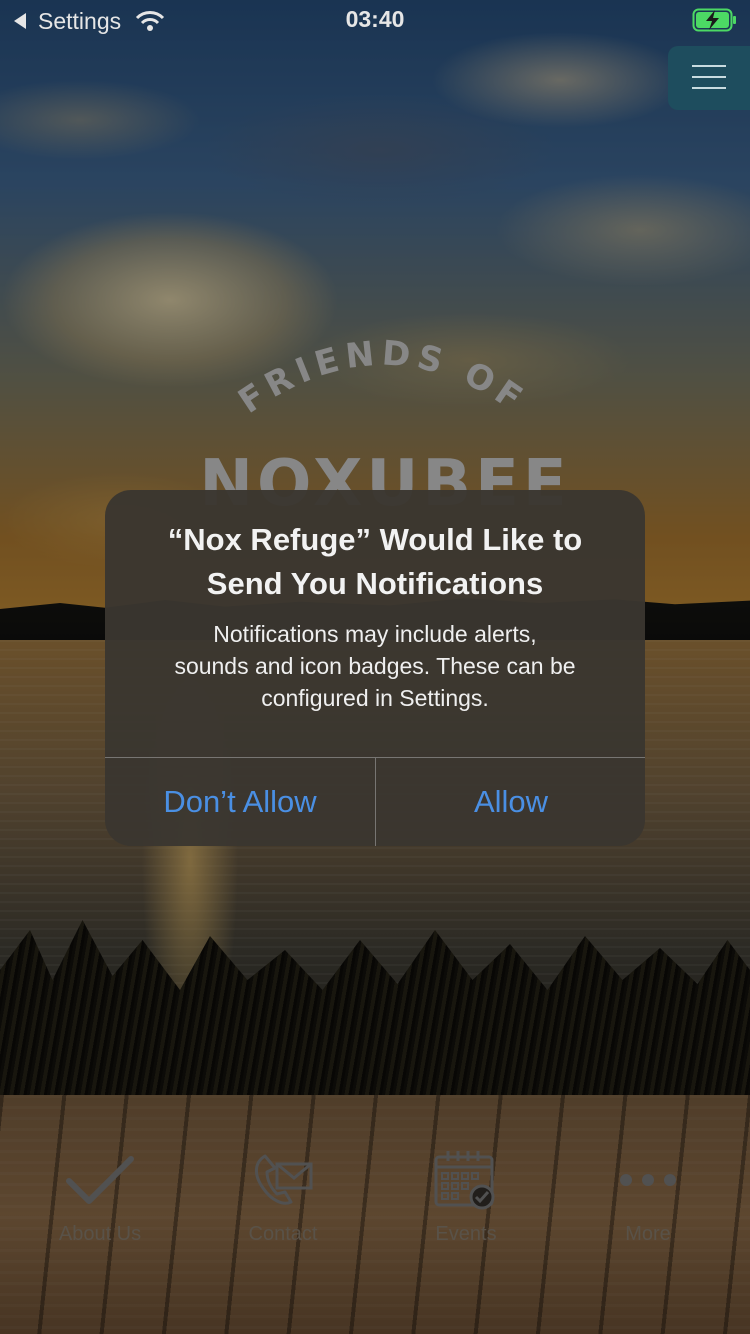 The height and width of the screenshot is (1334, 750). What do you see at coordinates (375, 539) in the screenshot?
I see `alert-title-line: “Nox Refuge” Would Like to` at bounding box center [375, 539].